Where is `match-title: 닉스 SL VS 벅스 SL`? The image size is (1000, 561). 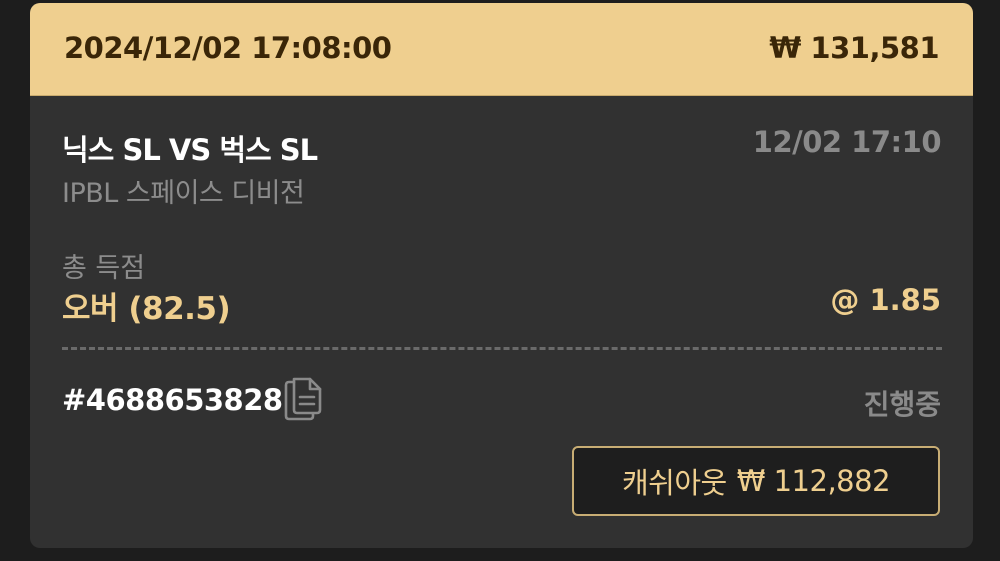 match-title: 닉스 SL VS 벅스 SL is located at coordinates (190, 150).